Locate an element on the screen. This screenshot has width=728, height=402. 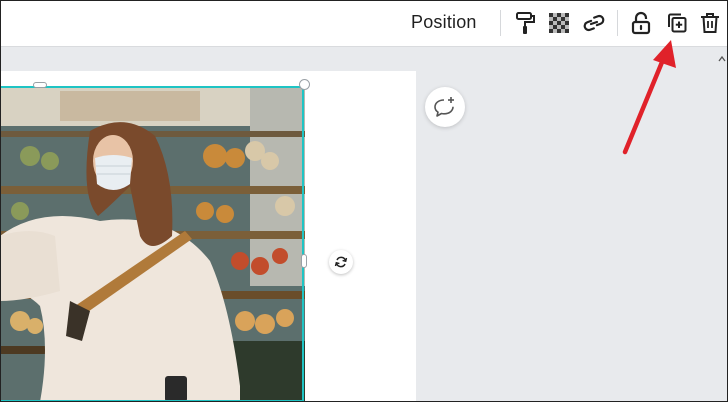
add-comment-button is located at coordinates (445, 107).